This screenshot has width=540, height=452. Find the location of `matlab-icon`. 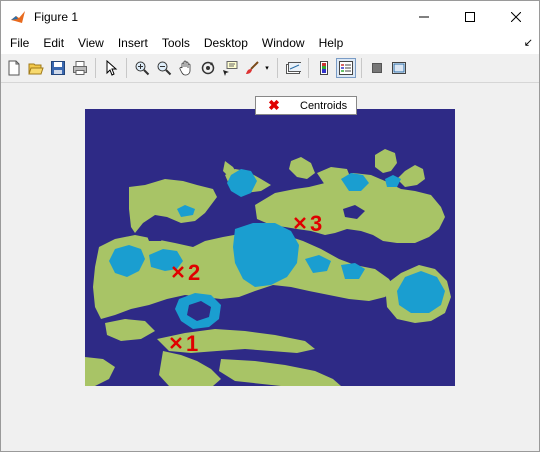

matlab-icon is located at coordinates (18, 16).